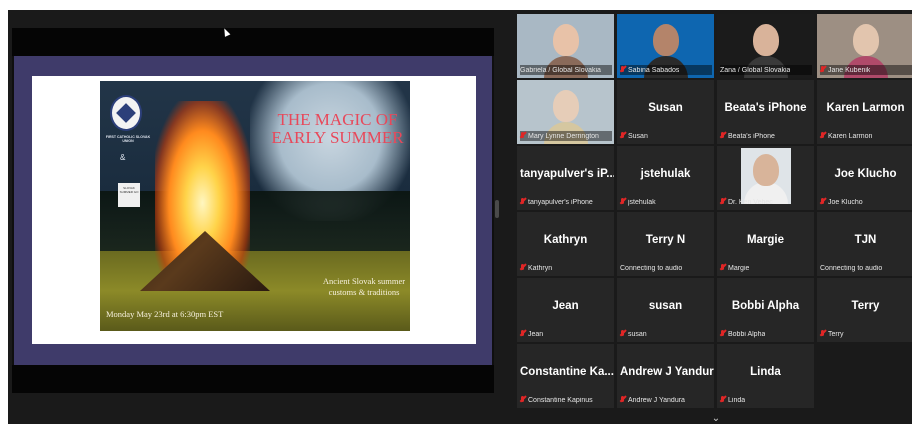 This screenshot has height=428, width=916. I want to click on participant-tile: Terry N Connecting to audio, so click(665, 244).